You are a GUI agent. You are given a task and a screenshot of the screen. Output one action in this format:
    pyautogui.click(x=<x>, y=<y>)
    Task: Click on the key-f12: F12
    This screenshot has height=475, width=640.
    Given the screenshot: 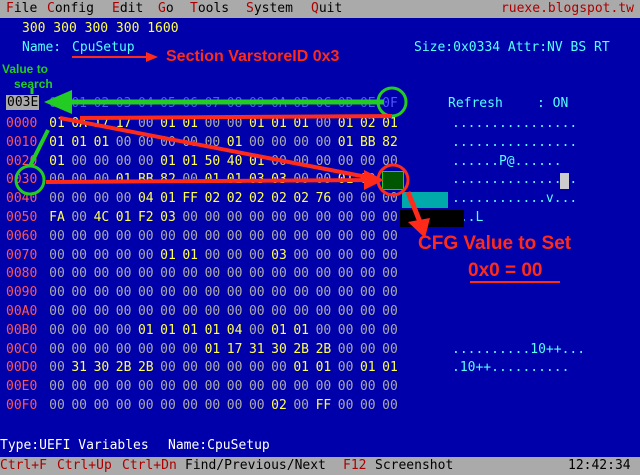 What is the action you would take?
    pyautogui.click(x=354, y=465)
    